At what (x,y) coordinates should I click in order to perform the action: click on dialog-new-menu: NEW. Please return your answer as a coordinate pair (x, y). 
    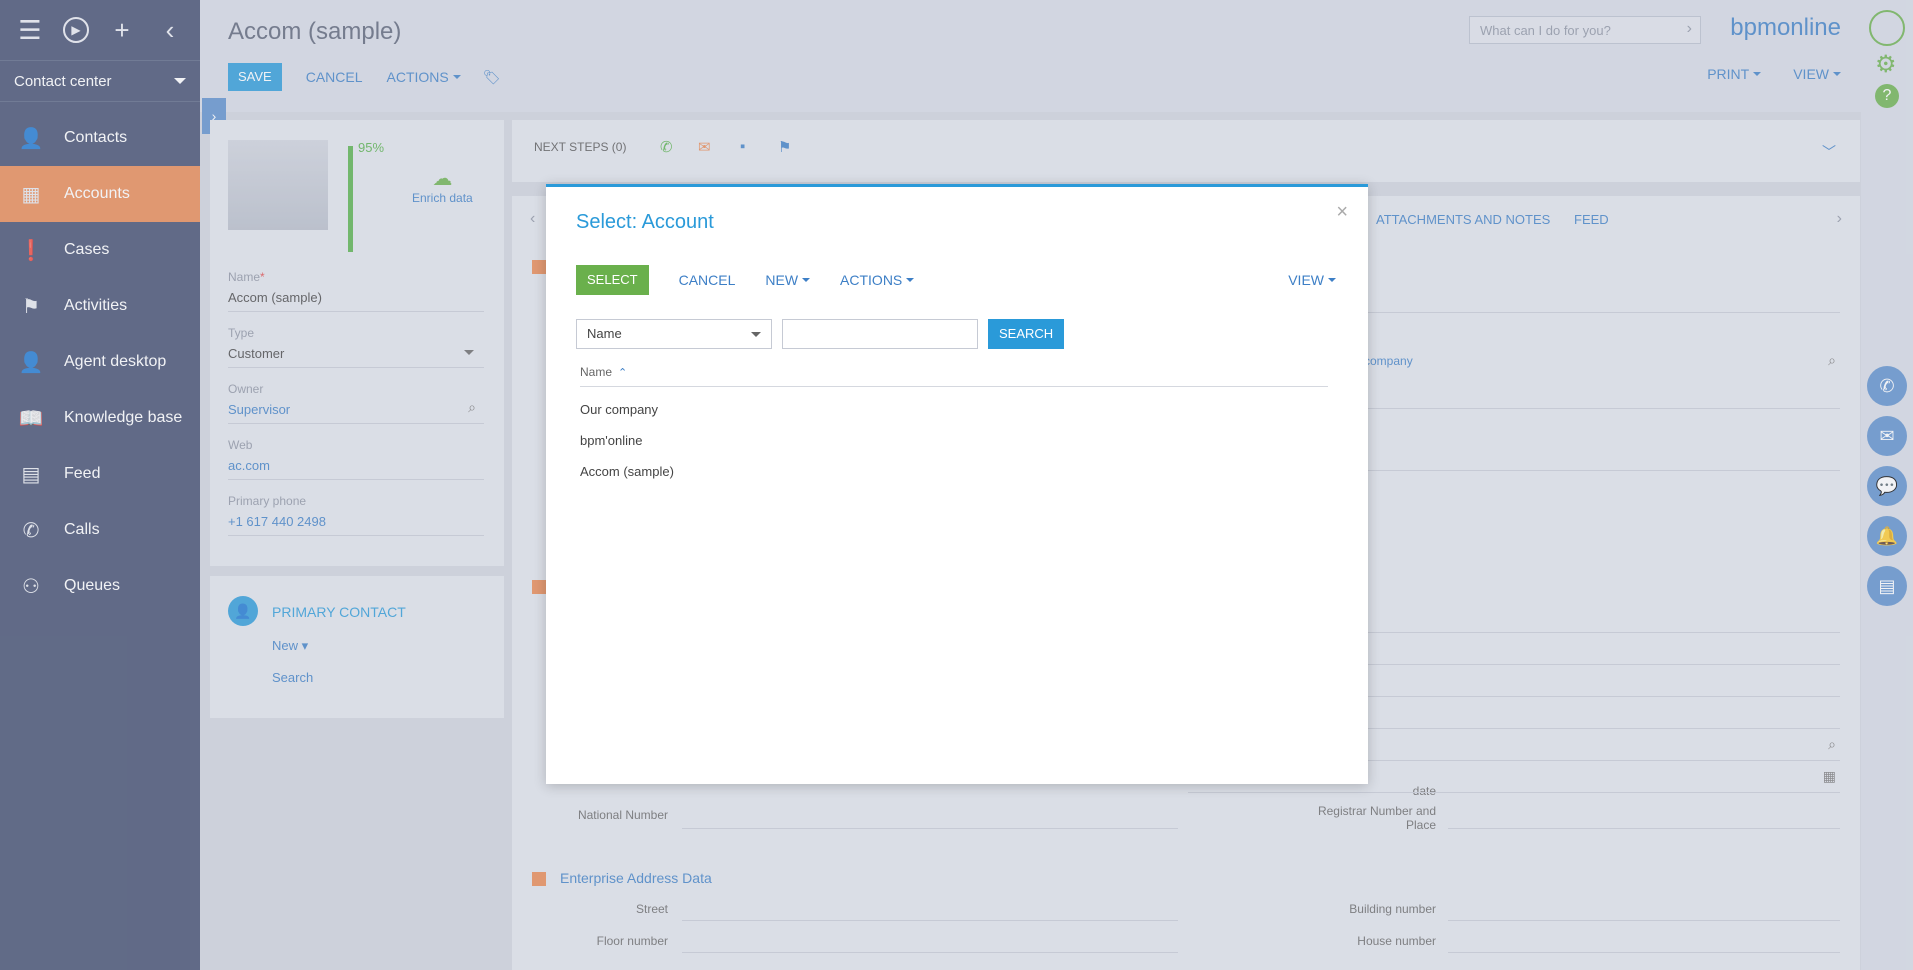
    Looking at the image, I should click on (788, 280).